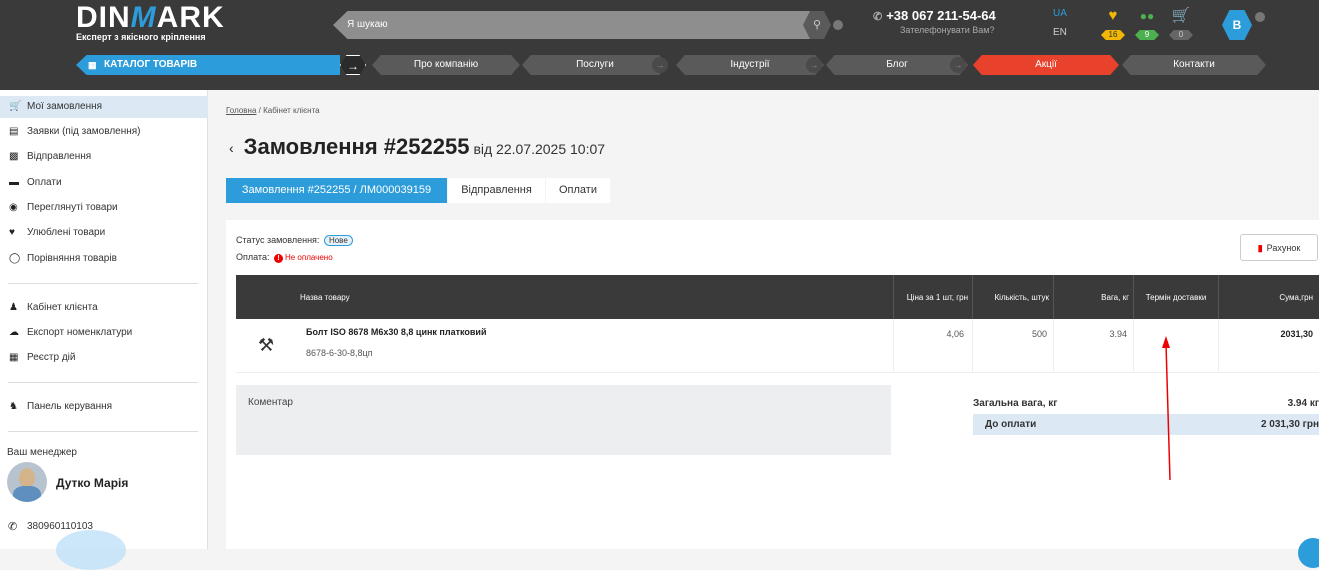  Describe the element at coordinates (92, 65) in the screenshot. I see `grid-icon: ▦` at that location.